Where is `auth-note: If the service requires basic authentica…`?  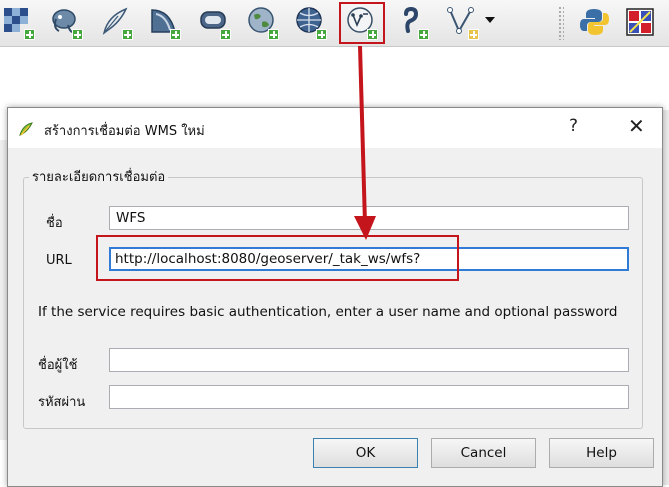
auth-note: If the service requires basic authentica… is located at coordinates (328, 312).